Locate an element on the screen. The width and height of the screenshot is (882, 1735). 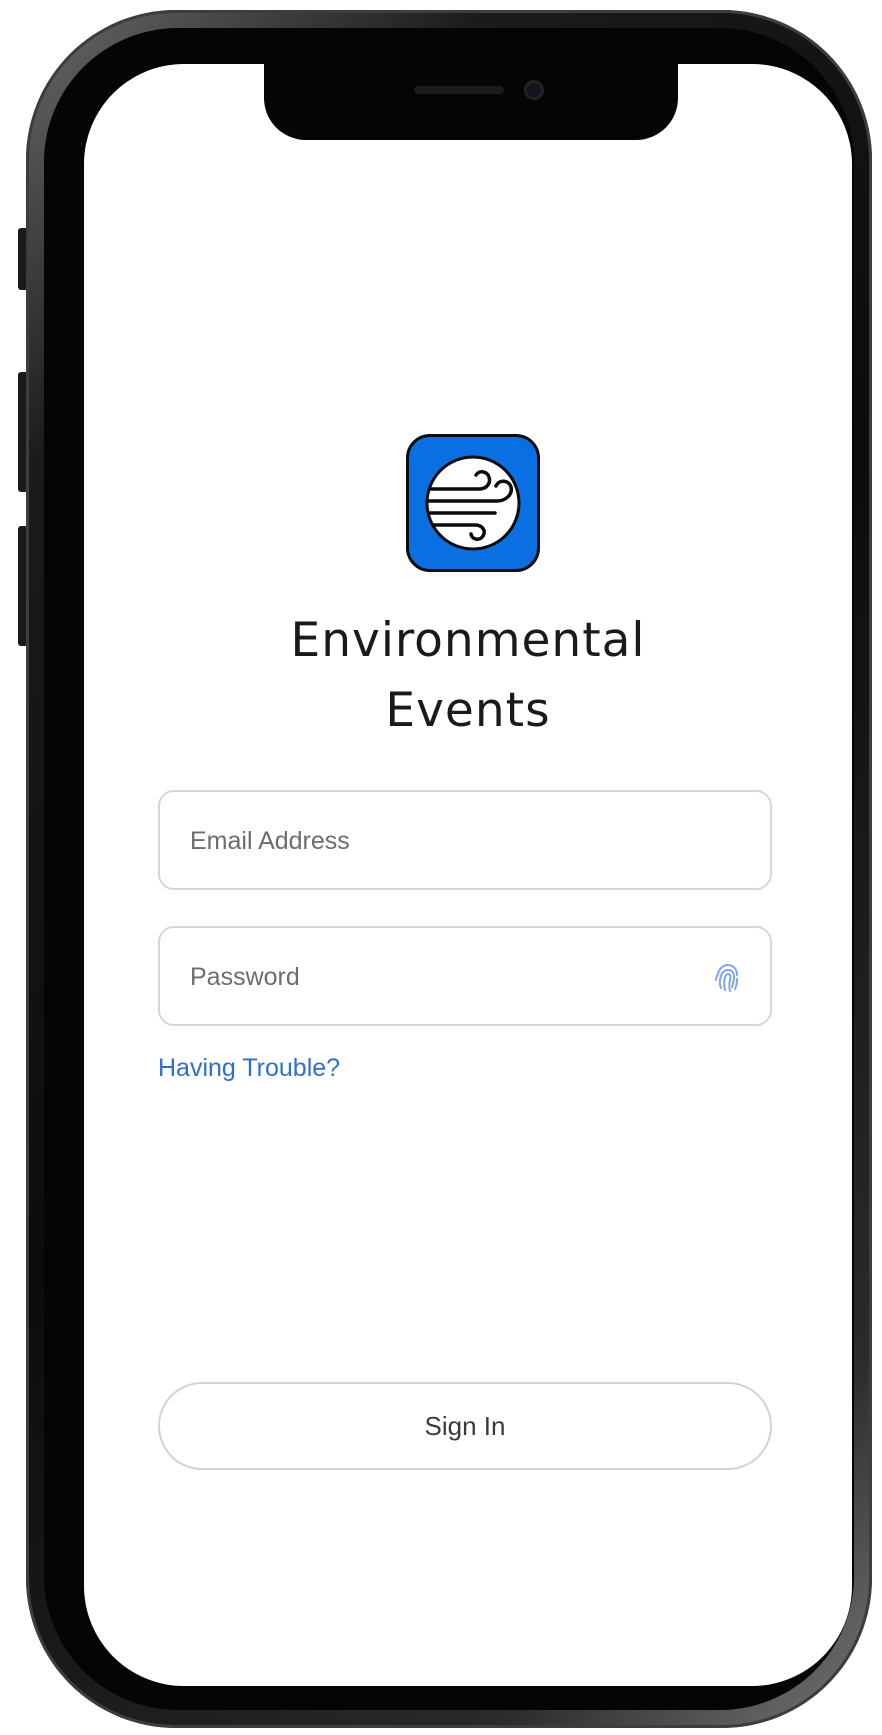
fingerprint-icon is located at coordinates (727, 978).